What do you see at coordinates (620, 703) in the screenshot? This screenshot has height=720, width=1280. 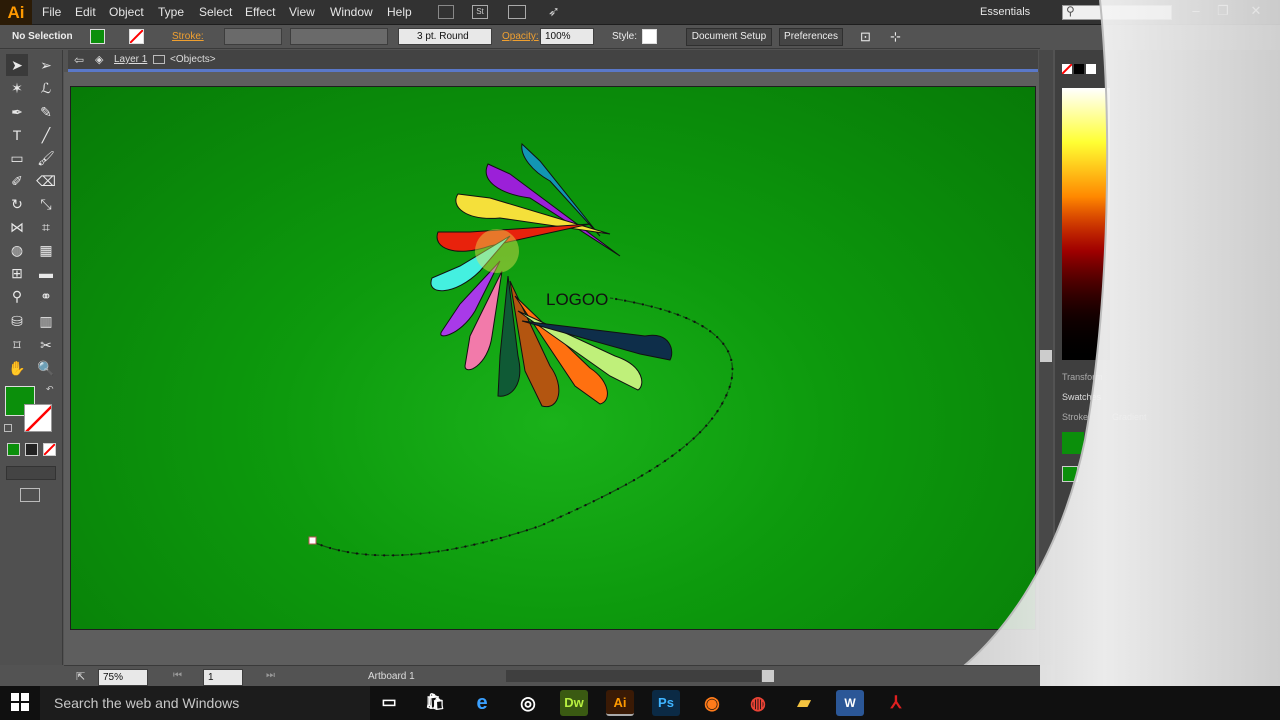 I see `illustrator-taskbar-icon: Ai` at bounding box center [620, 703].